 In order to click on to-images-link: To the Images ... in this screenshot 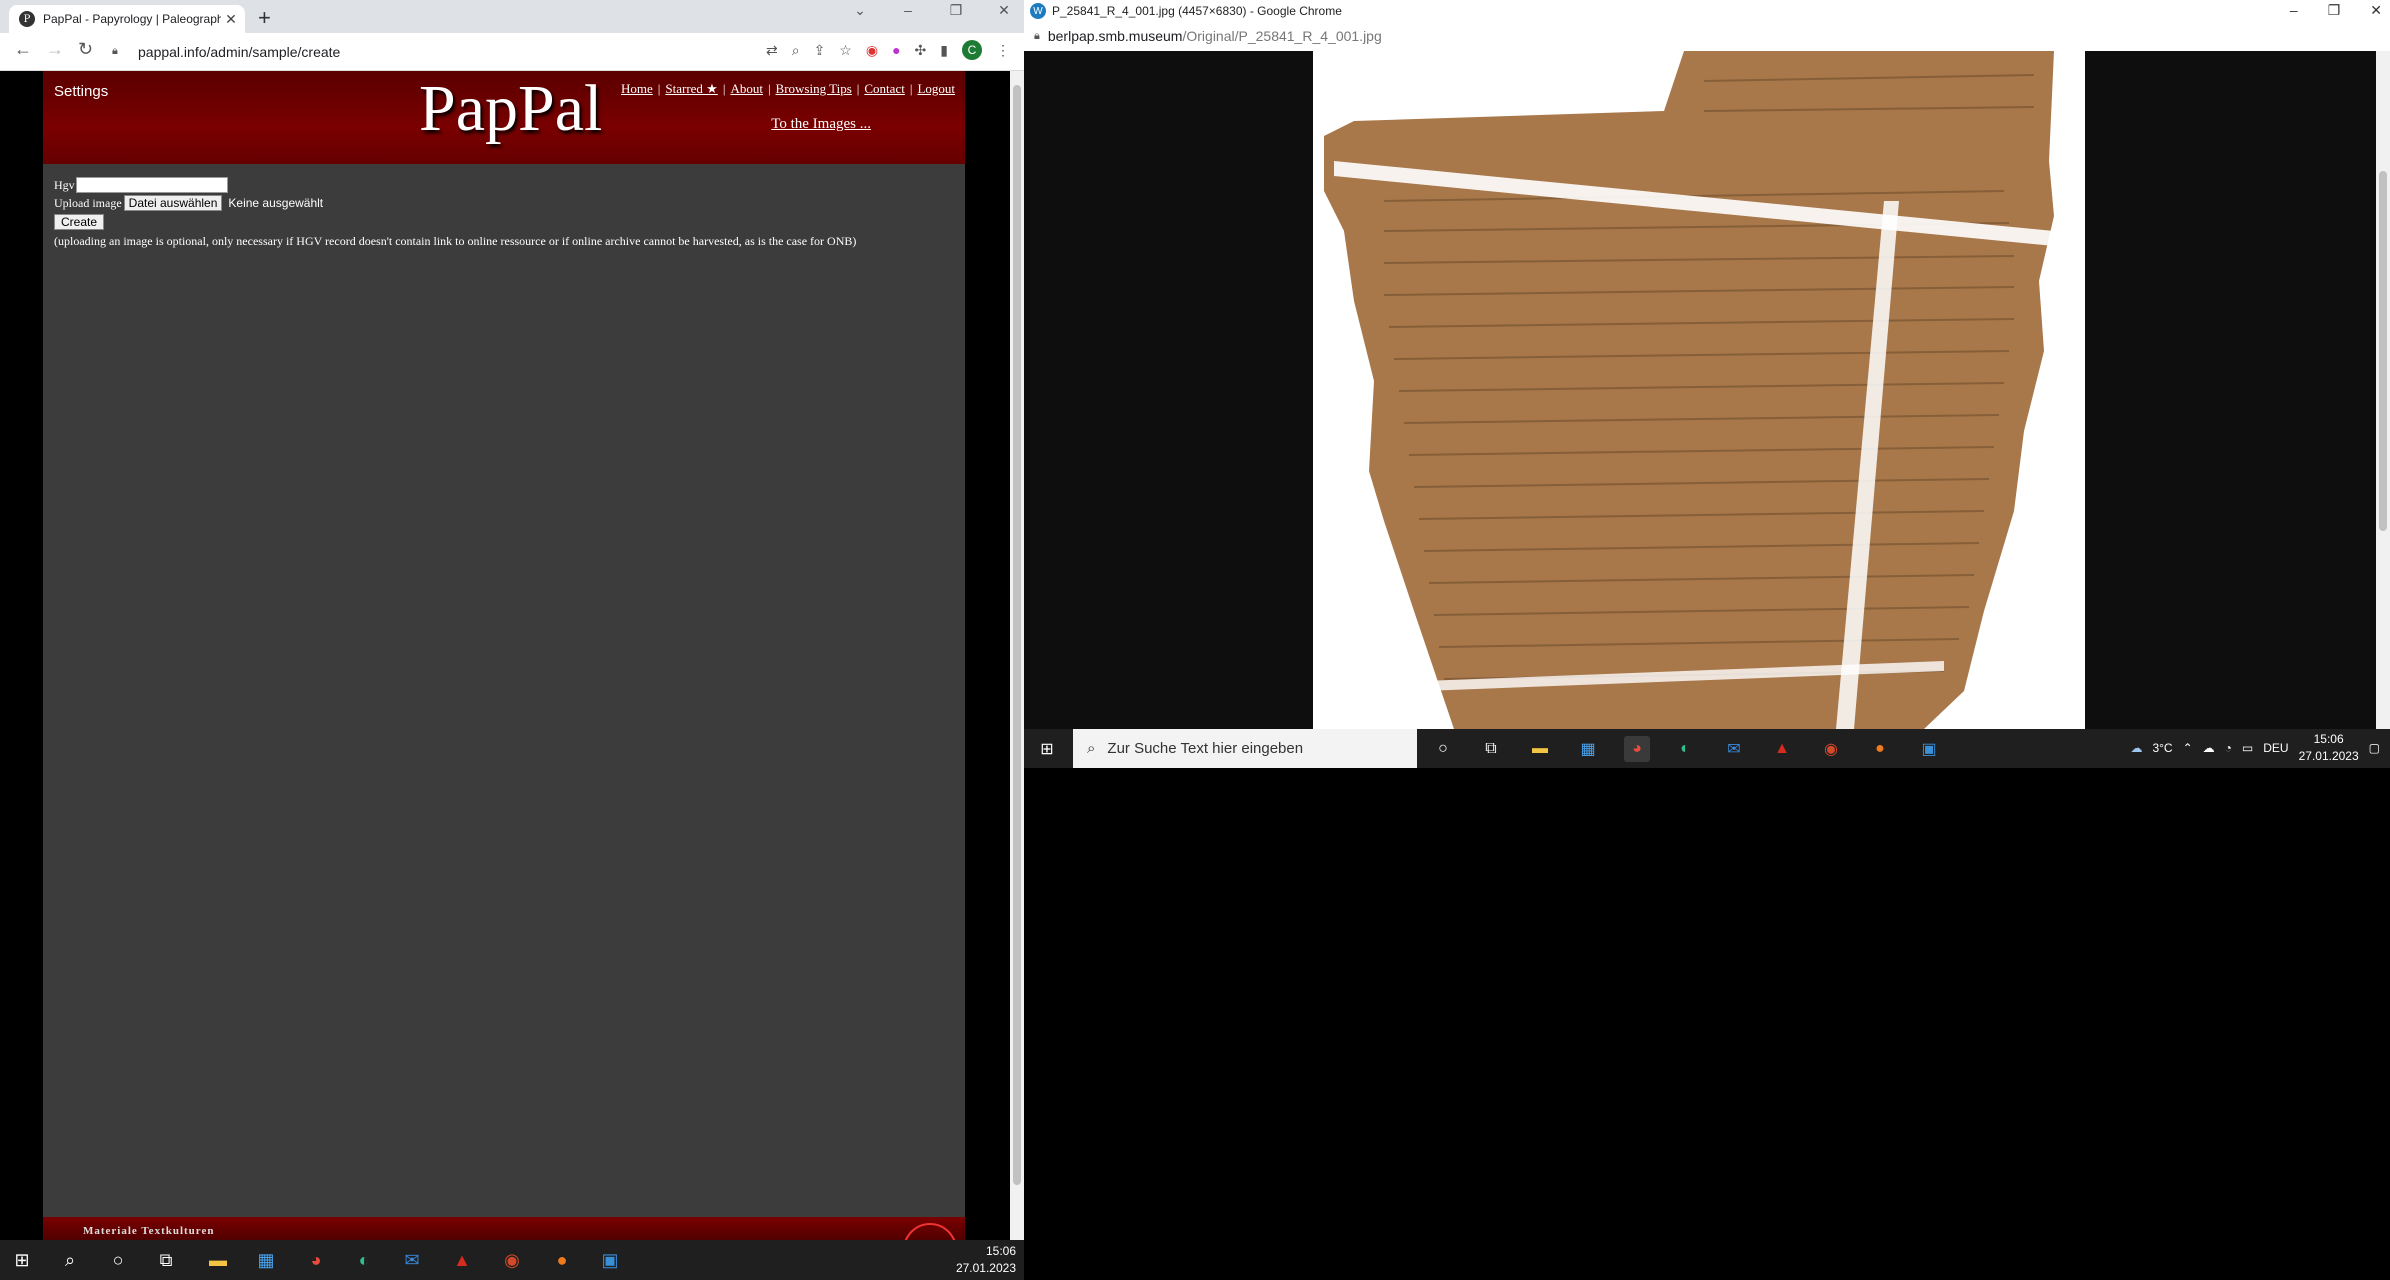, I will do `click(821, 124)`.